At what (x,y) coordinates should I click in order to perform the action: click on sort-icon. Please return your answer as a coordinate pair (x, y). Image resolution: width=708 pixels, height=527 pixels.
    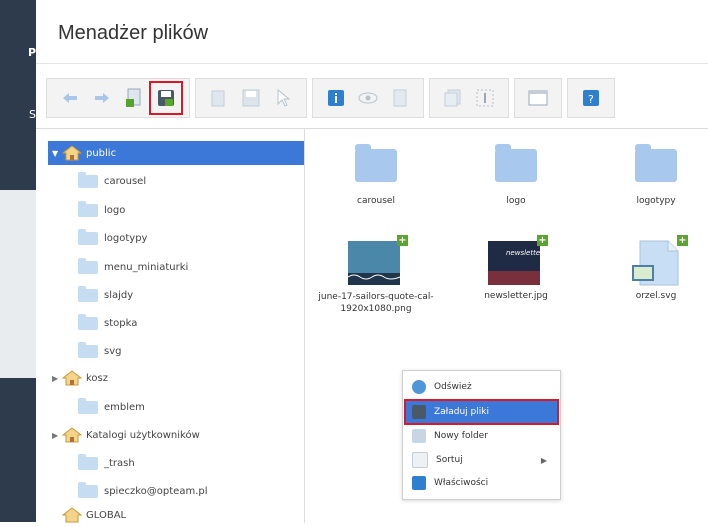
    Looking at the image, I should click on (420, 460).